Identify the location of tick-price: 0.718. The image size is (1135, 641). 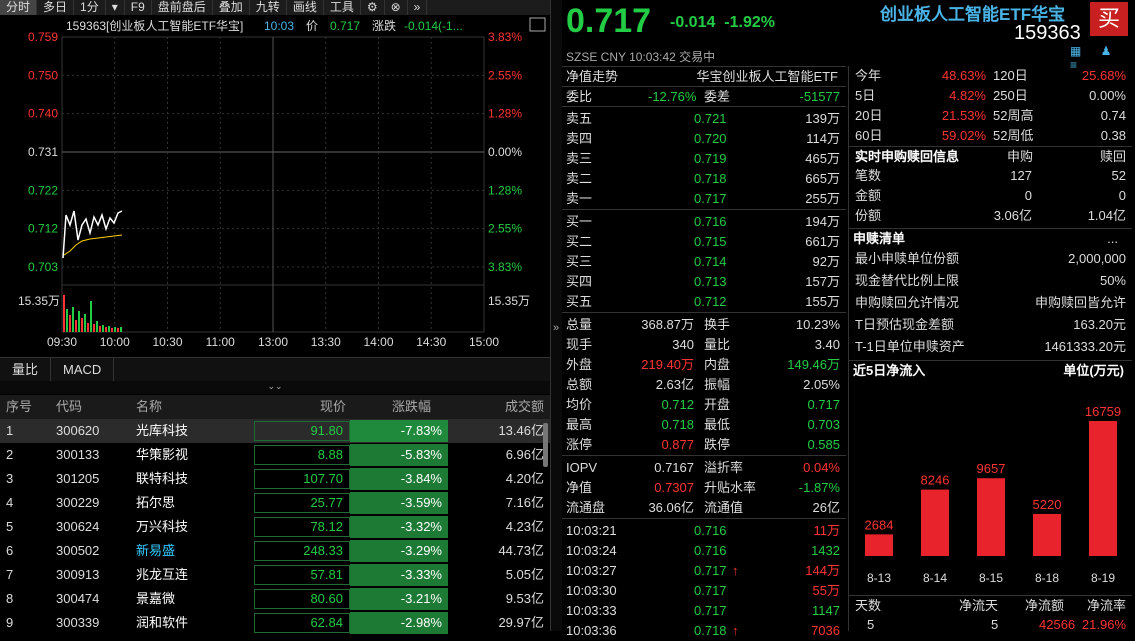
(710, 631).